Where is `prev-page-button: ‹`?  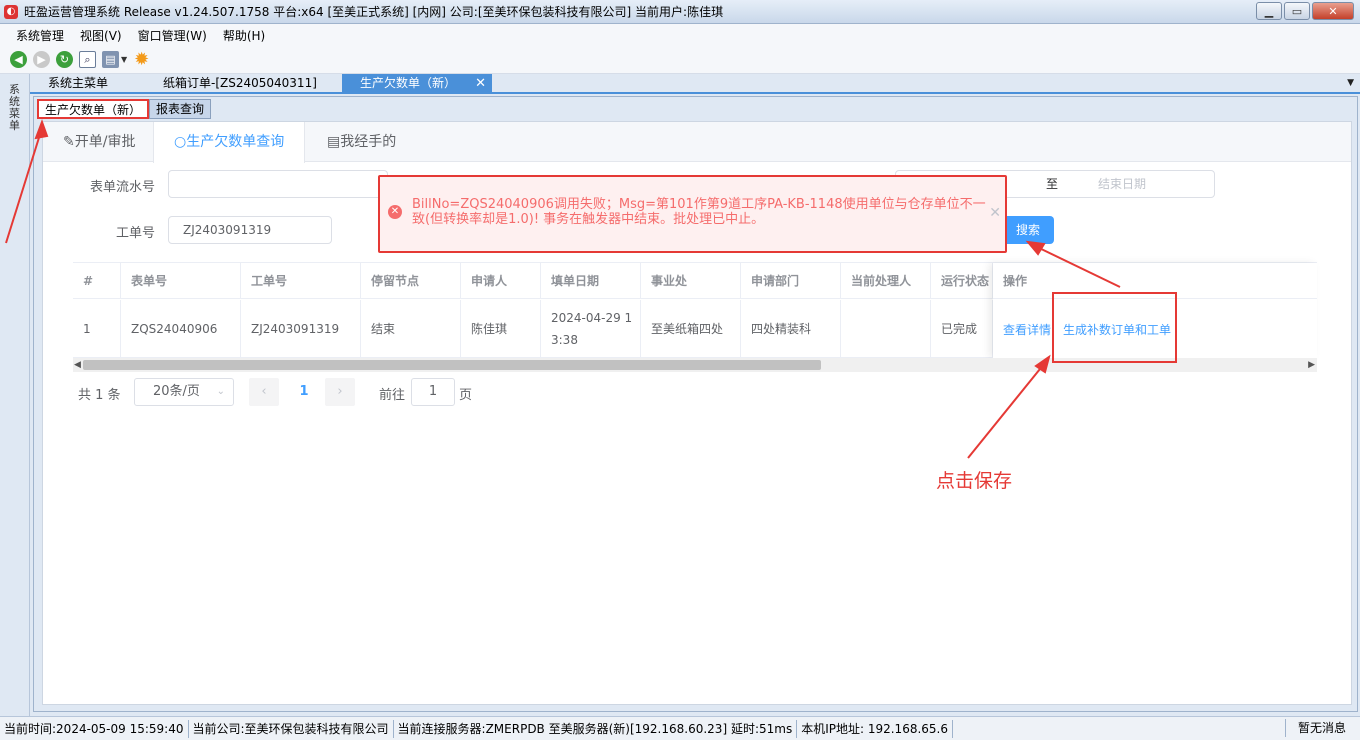
prev-page-button: ‹ is located at coordinates (264, 392).